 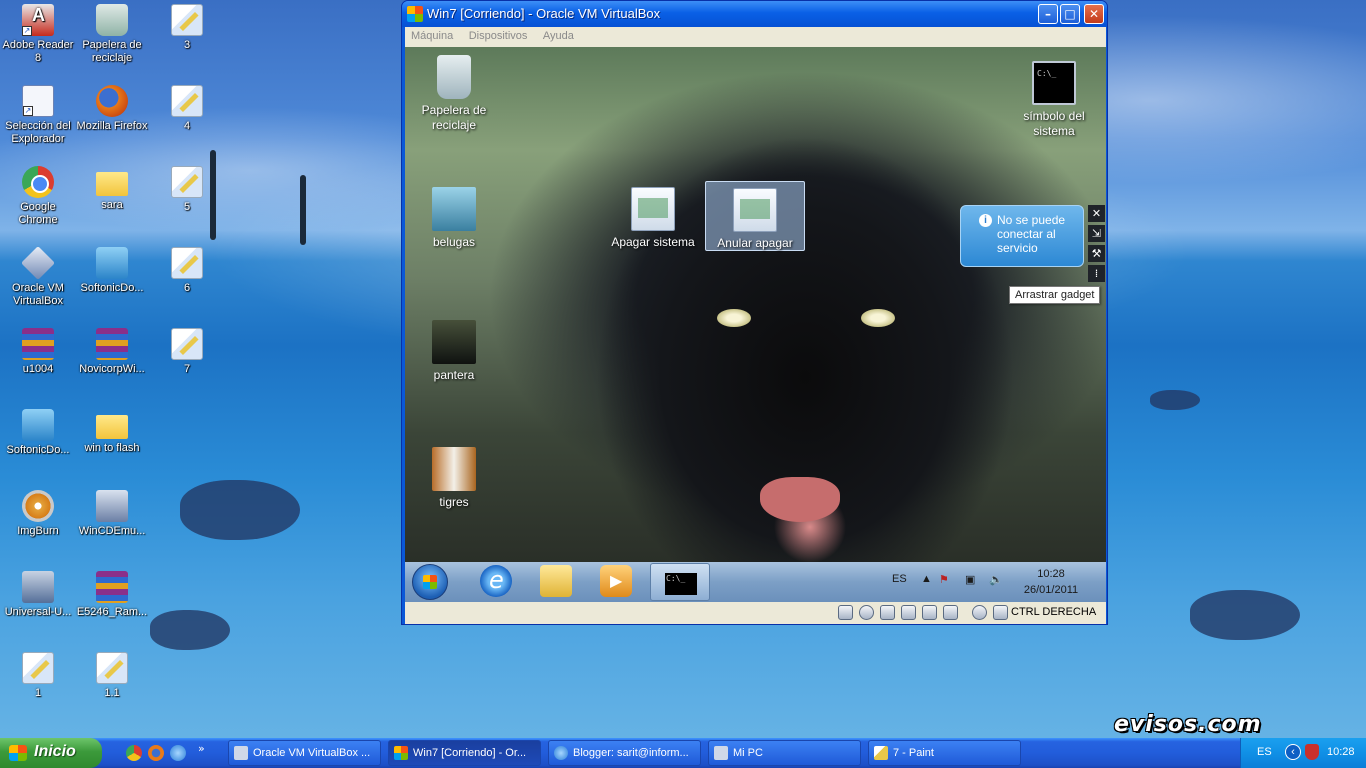 I want to click on virtualbox-icon, so click(x=241, y=753).